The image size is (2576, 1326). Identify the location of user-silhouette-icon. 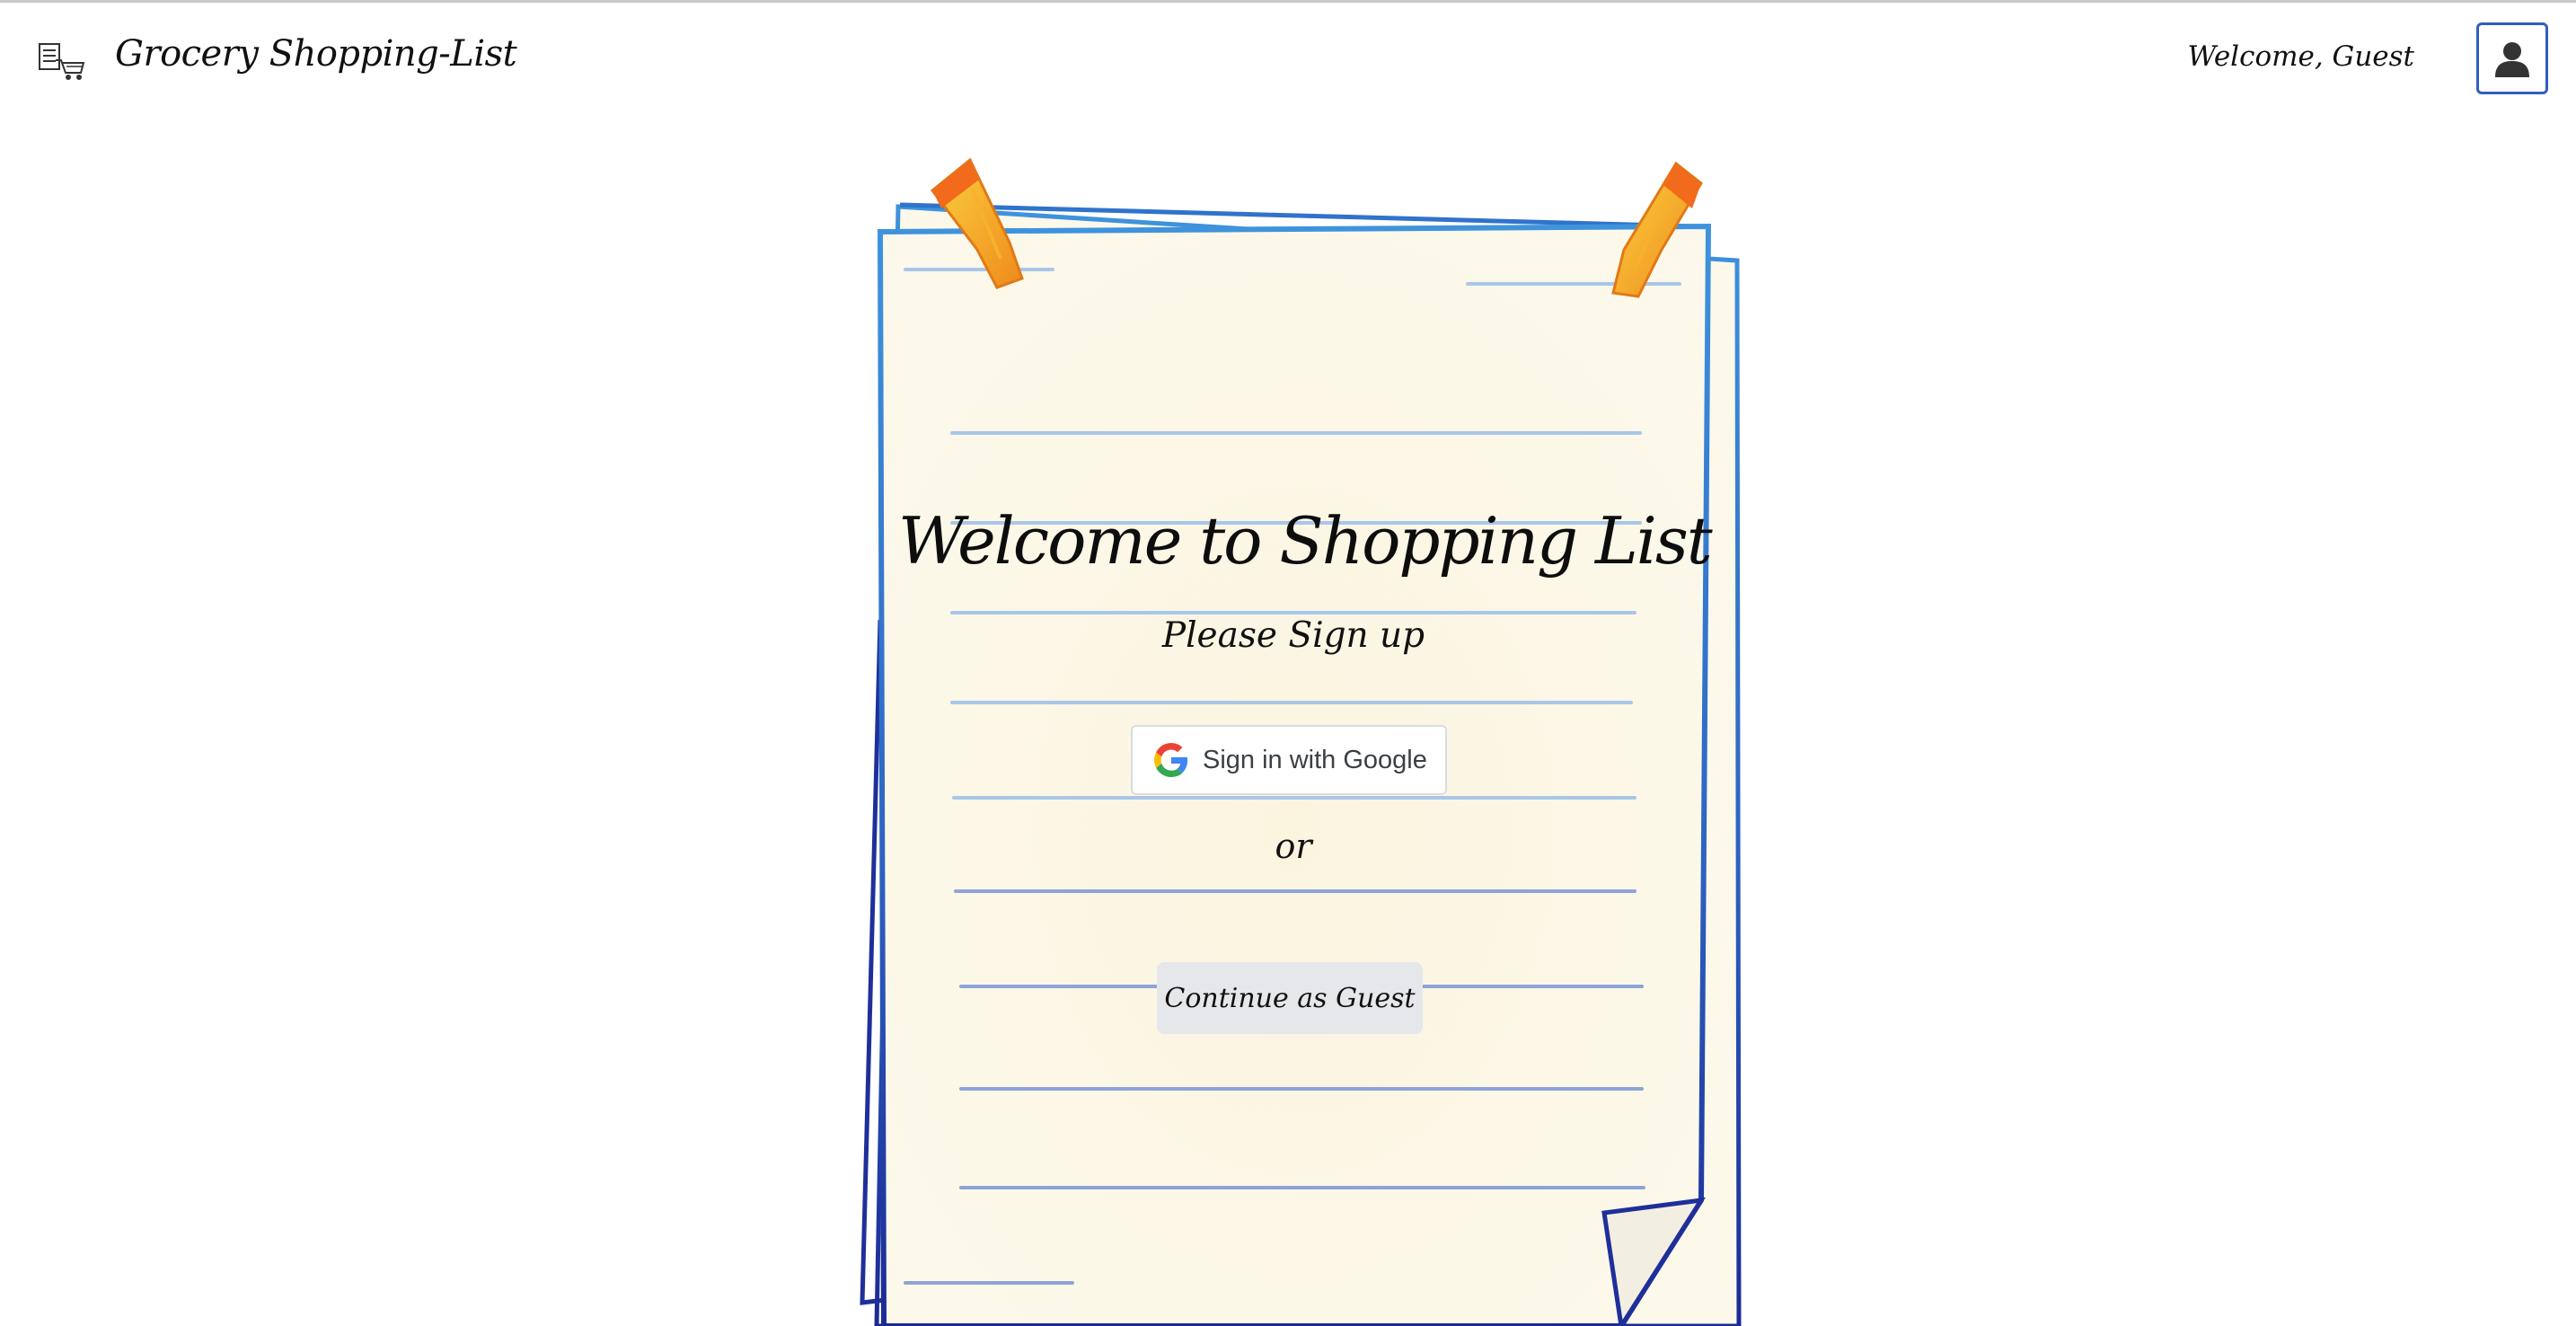
(2512, 59).